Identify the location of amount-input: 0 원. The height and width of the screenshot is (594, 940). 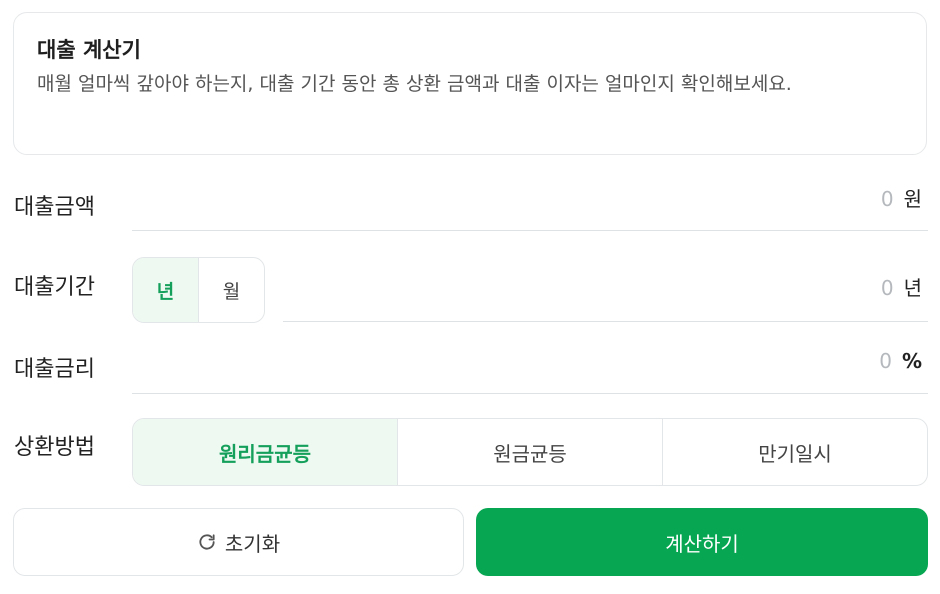
(901, 199).